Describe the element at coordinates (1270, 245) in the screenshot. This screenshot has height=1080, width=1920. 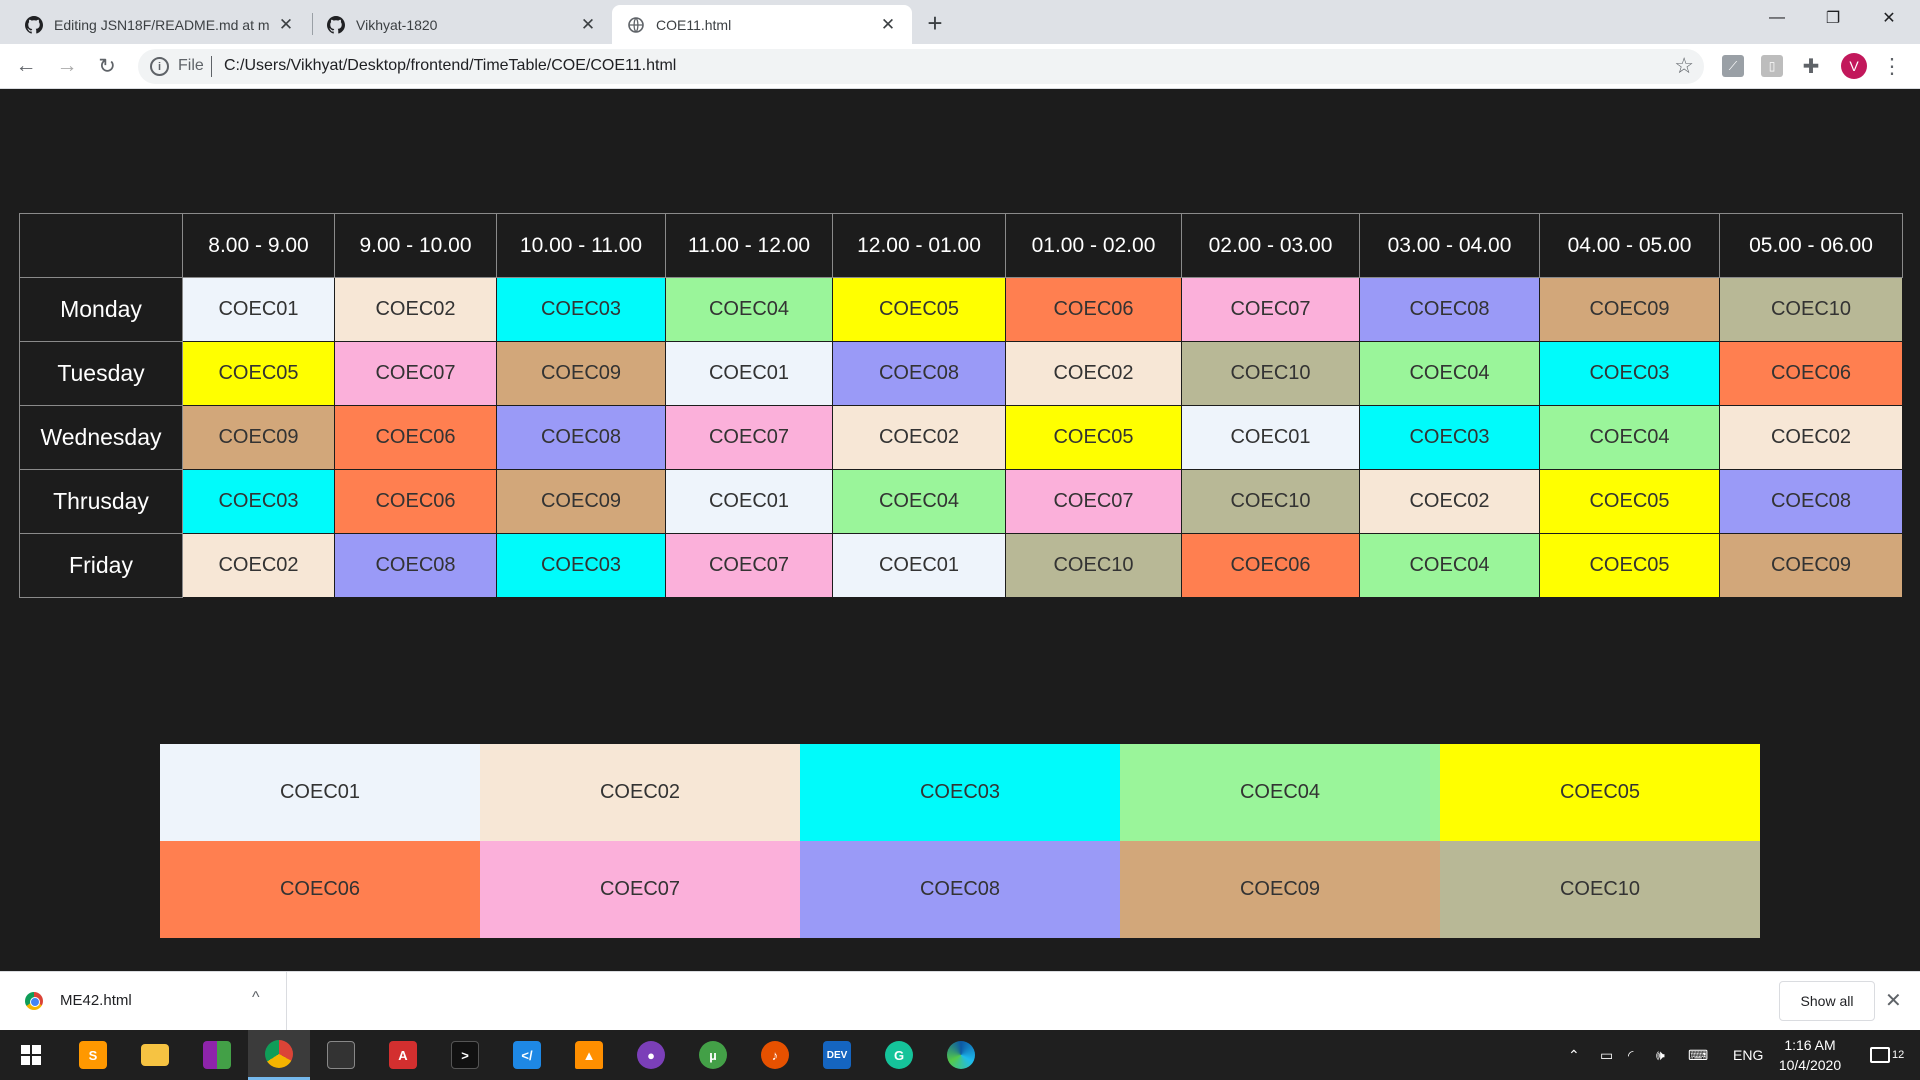
I see `time-slot-header: 02.00 - 03.00` at that location.